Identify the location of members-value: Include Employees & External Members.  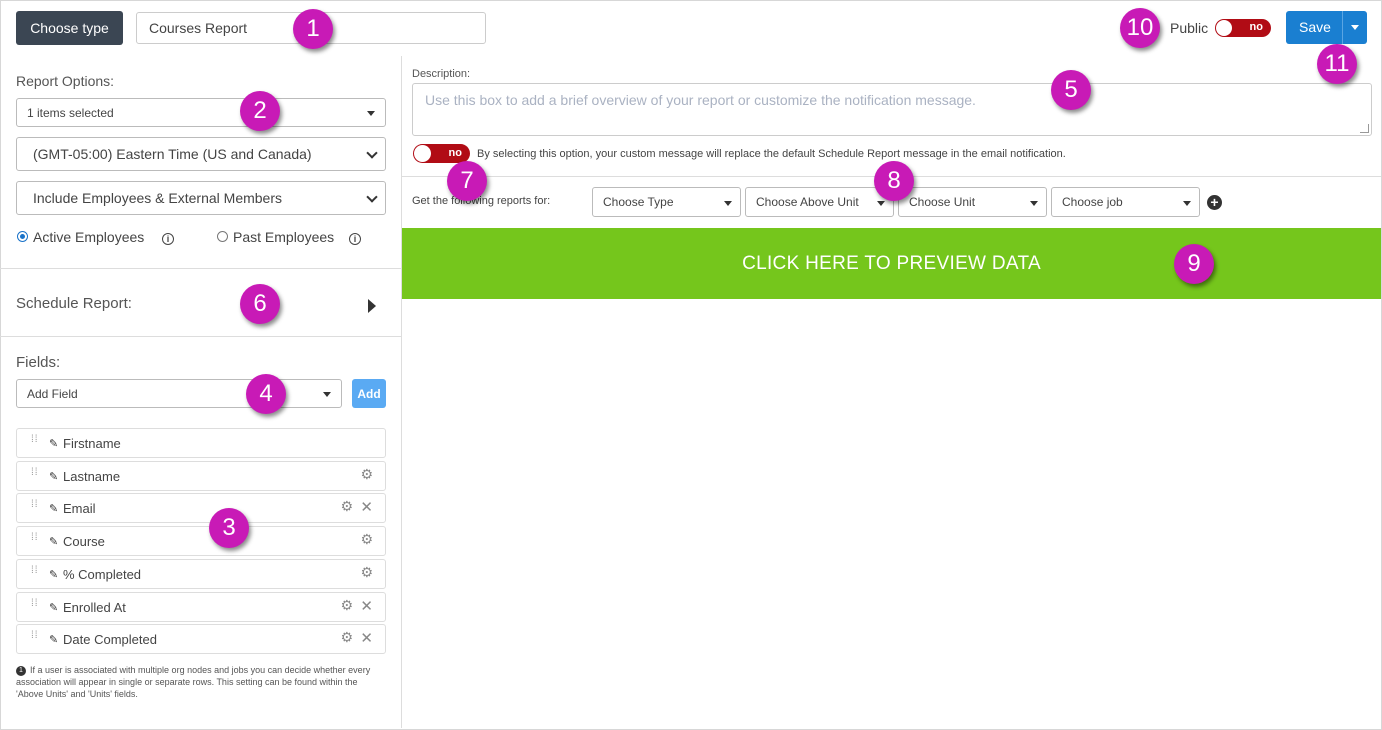
(157, 198).